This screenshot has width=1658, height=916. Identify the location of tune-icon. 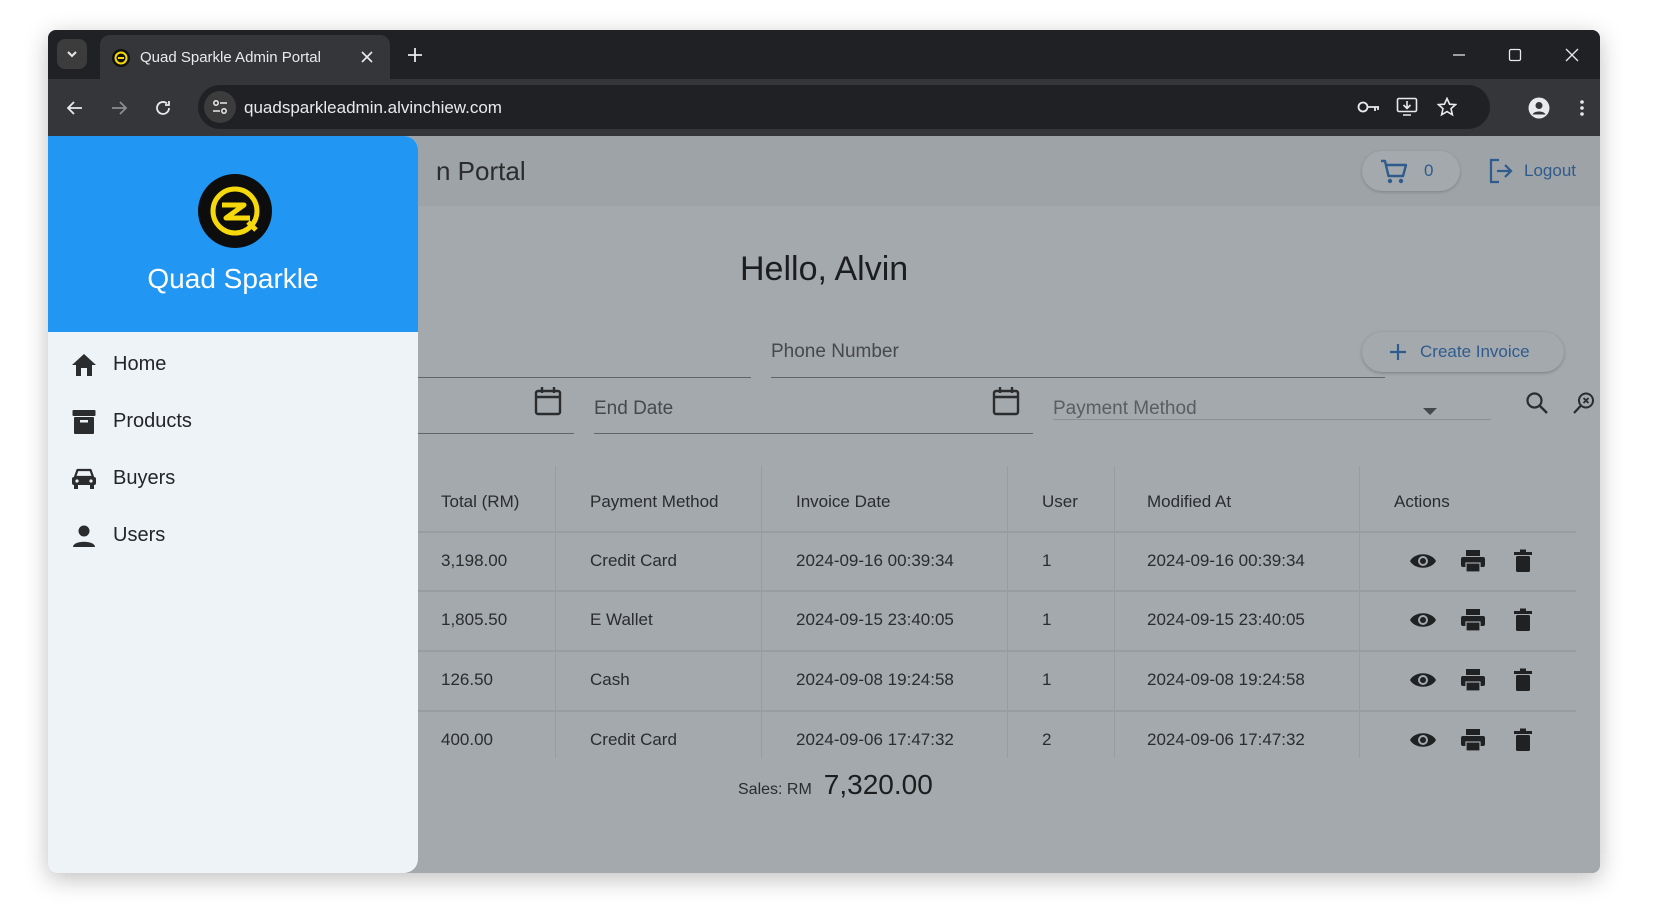
(220, 107).